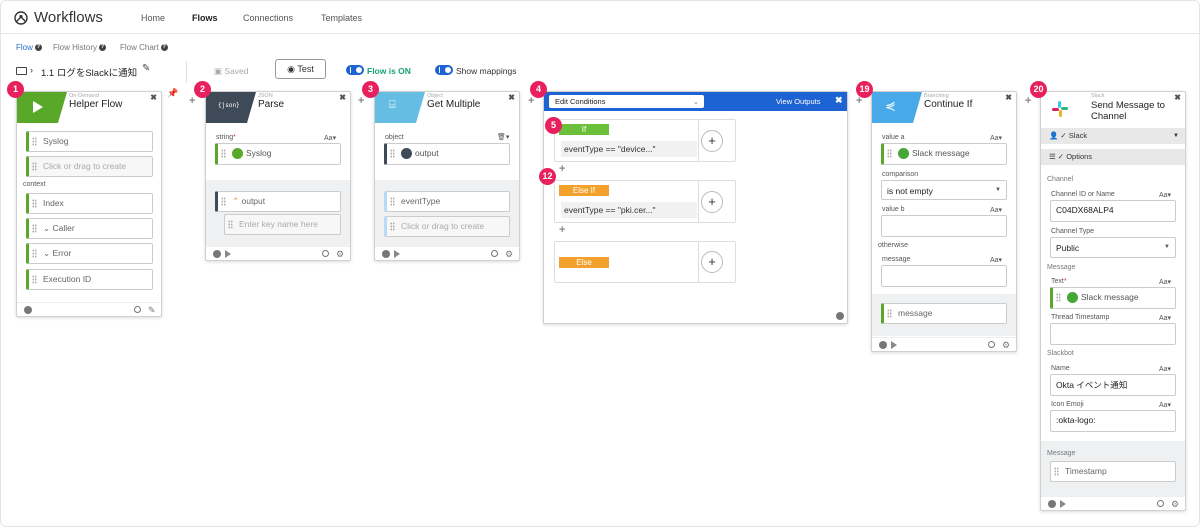 Image resolution: width=1200 pixels, height=527 pixels. I want to click on step-number: 20, so click(1038, 89).